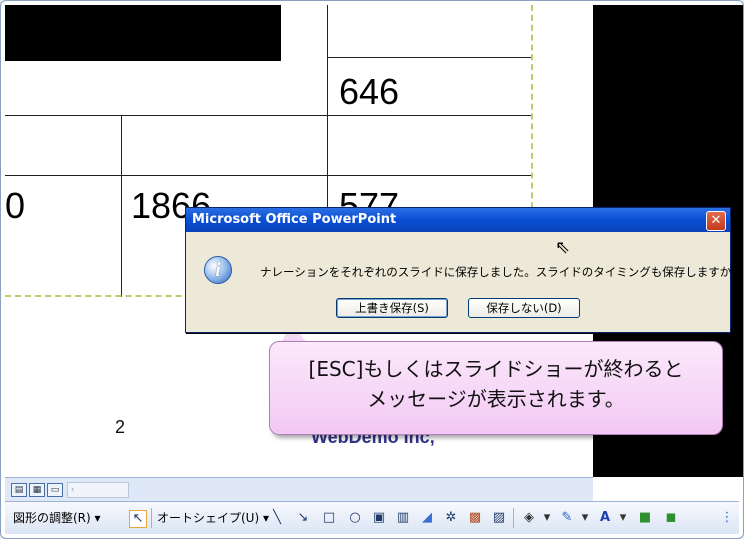 The image size is (744, 539). Describe the element at coordinates (55, 490) in the screenshot. I see `slideshow-view-icon: ▭` at that location.